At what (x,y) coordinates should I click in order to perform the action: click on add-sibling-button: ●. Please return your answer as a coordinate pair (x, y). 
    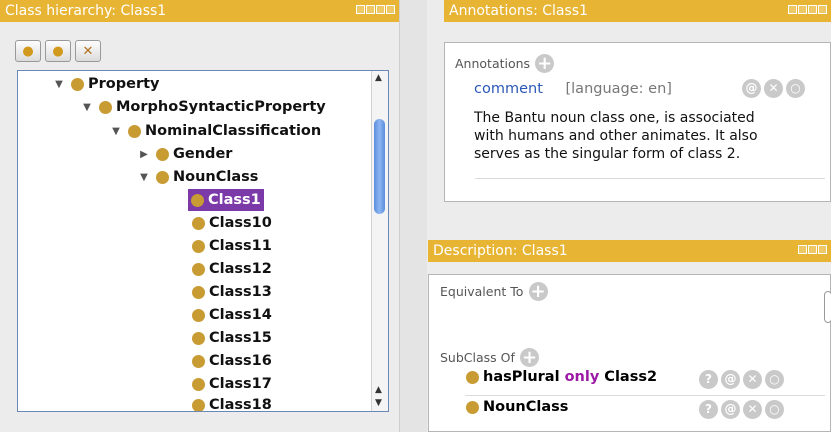
    Looking at the image, I should click on (58, 51).